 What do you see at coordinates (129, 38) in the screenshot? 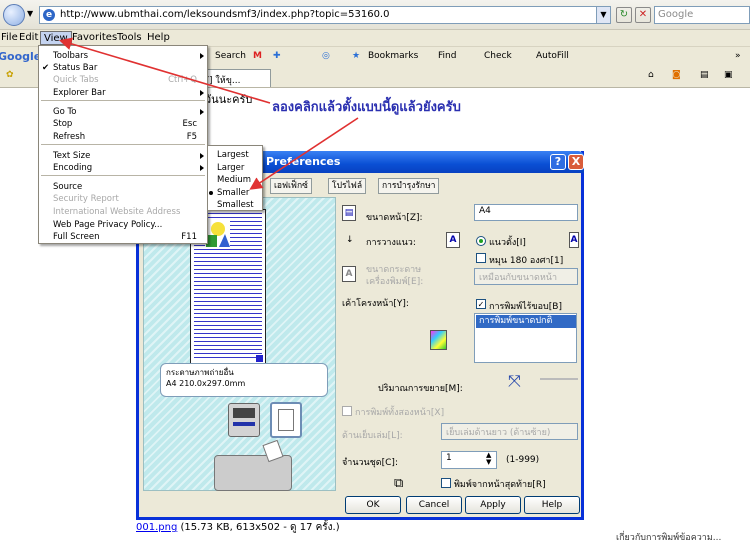
I see `menu-tools: Tools` at bounding box center [129, 38].